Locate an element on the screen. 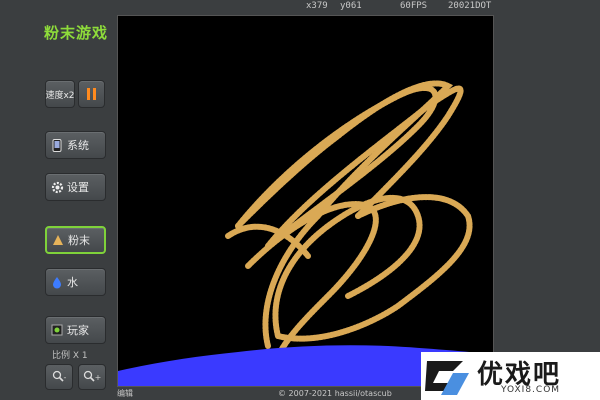 The image size is (600, 400). pause-button is located at coordinates (91, 94).